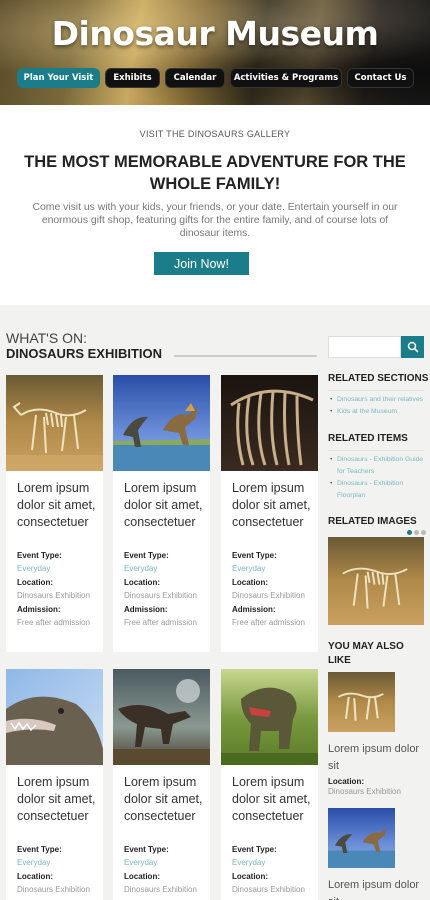 The image size is (430, 900). What do you see at coordinates (215, 33) in the screenshot?
I see `site-title: Dinosaur Museum` at bounding box center [215, 33].